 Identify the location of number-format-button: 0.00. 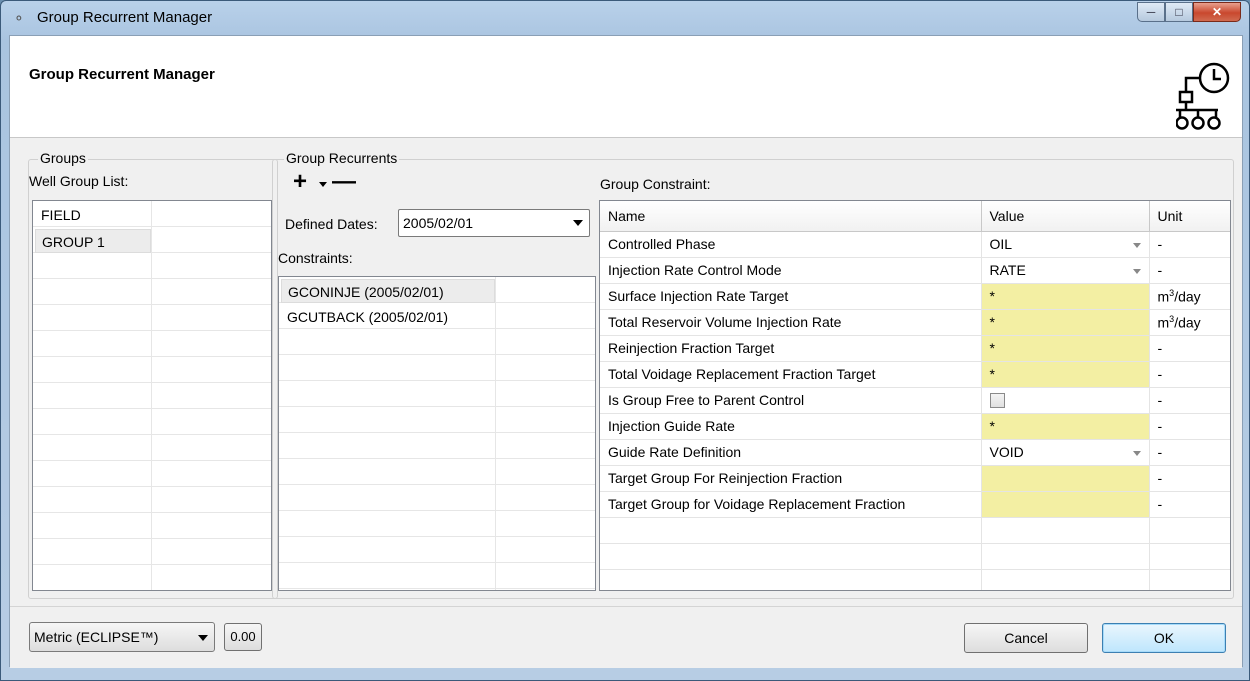
(243, 637).